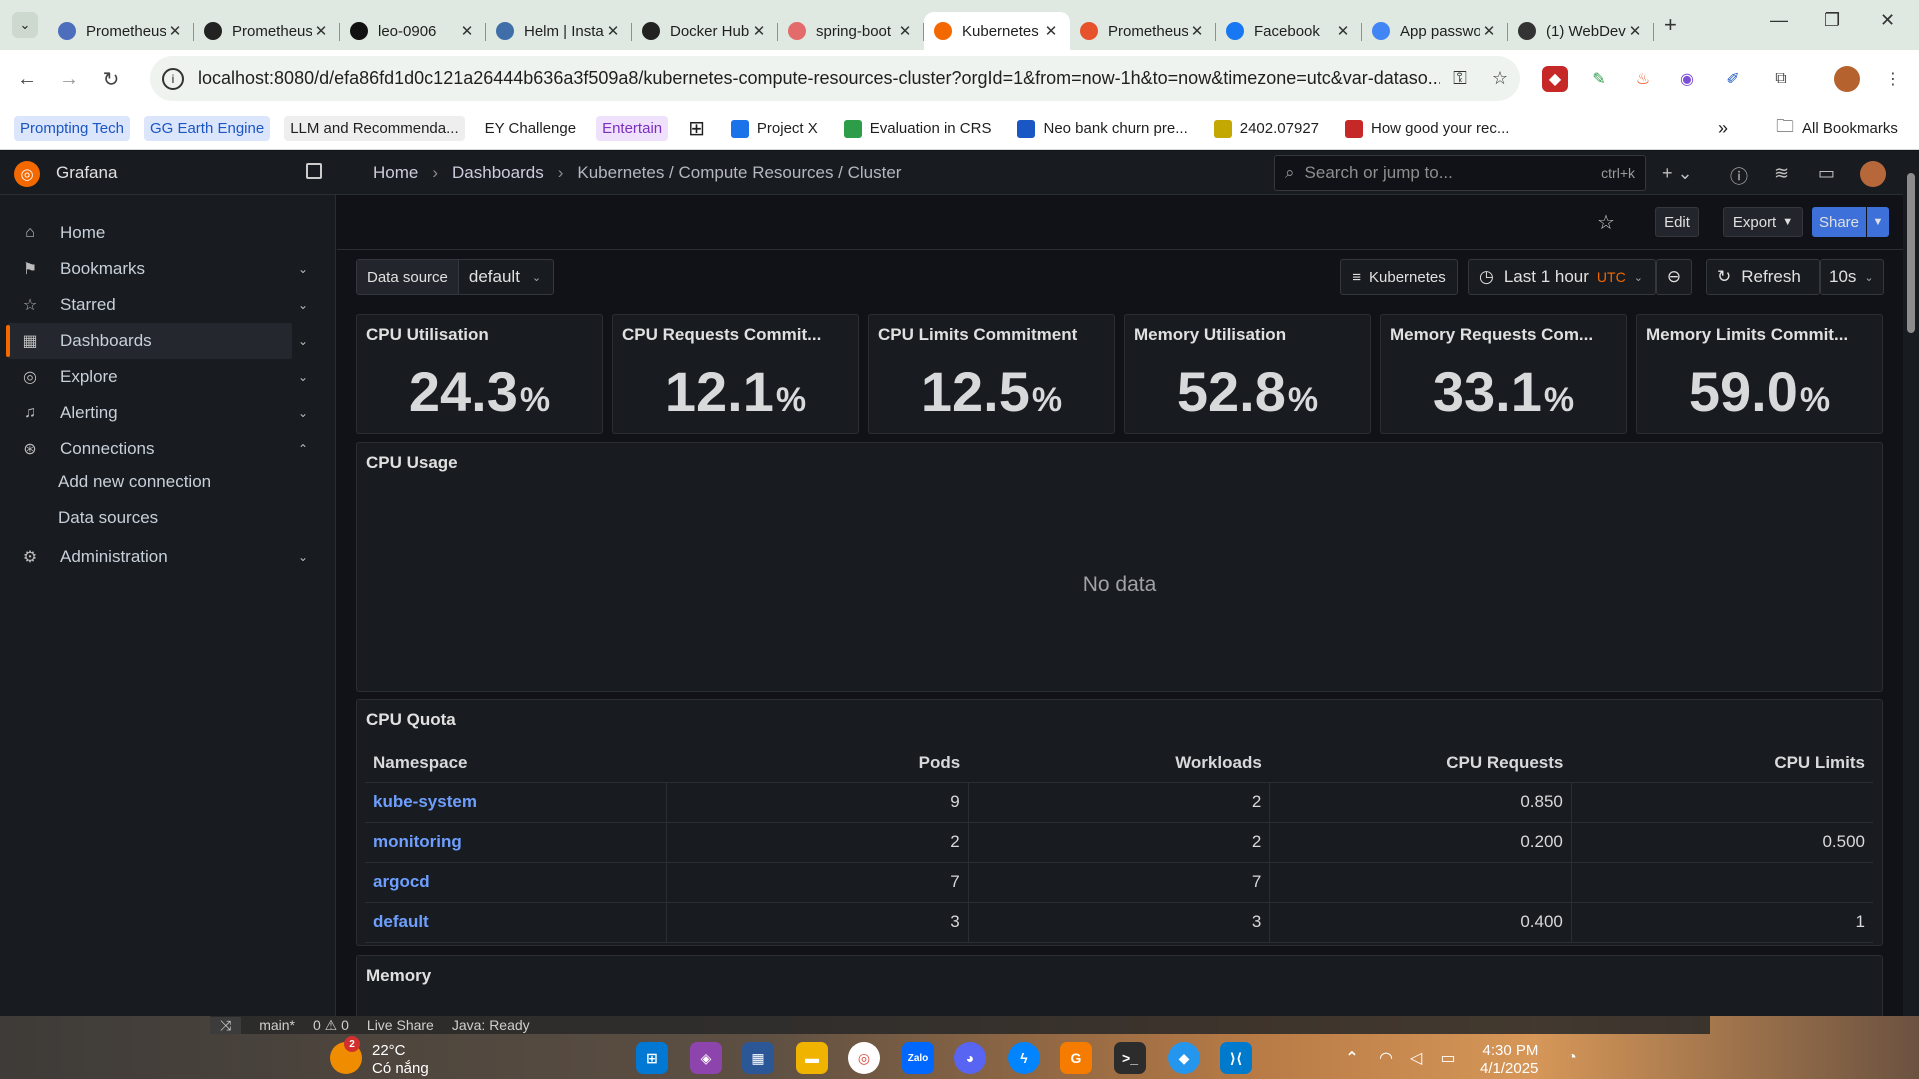 This screenshot has width=1919, height=1079. What do you see at coordinates (455, 277) in the screenshot?
I see `datasource-variable: Data source default ⌄` at bounding box center [455, 277].